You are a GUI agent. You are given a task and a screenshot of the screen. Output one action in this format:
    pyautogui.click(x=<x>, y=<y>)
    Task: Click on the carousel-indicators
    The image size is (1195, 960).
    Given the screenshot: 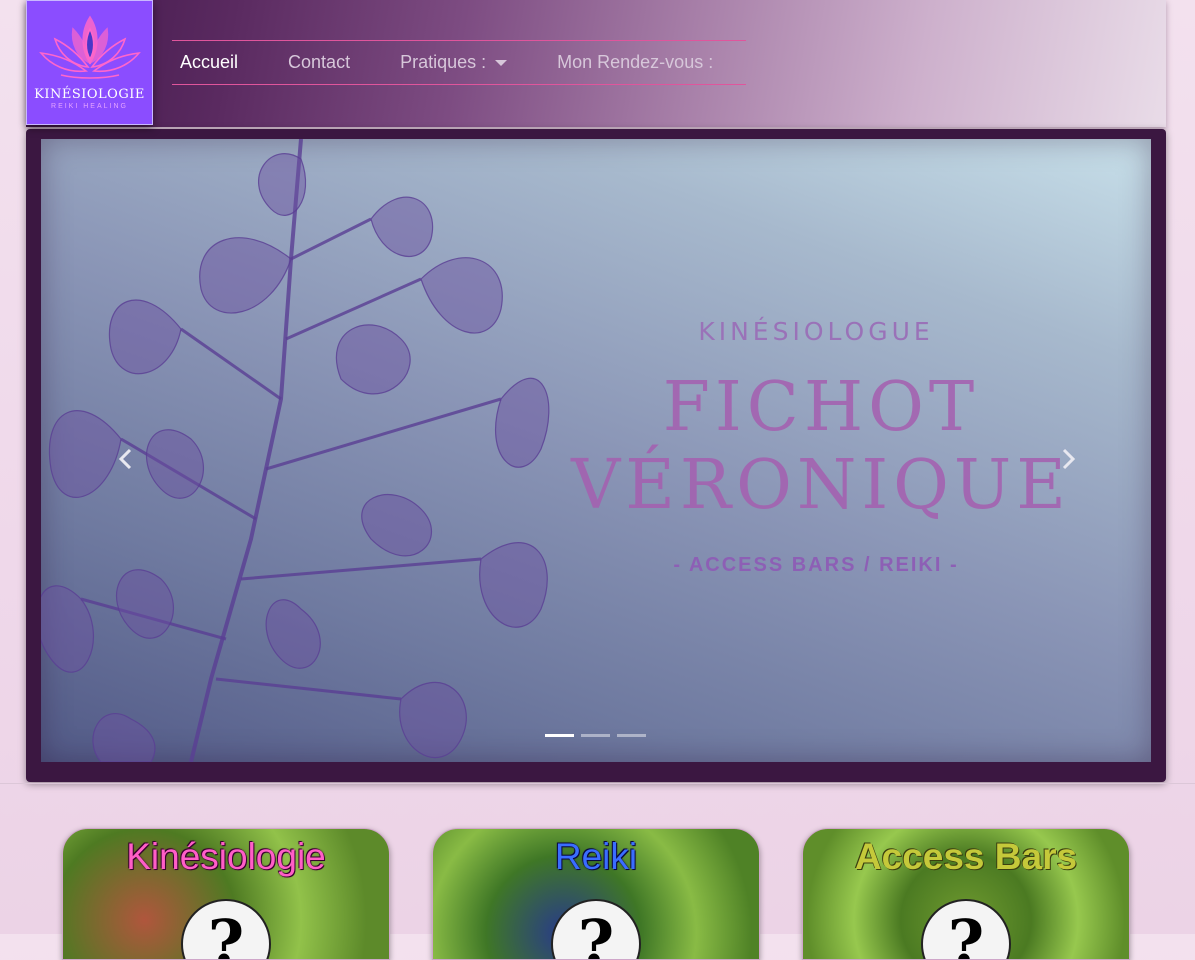 What is the action you would take?
    pyautogui.click(x=595, y=735)
    